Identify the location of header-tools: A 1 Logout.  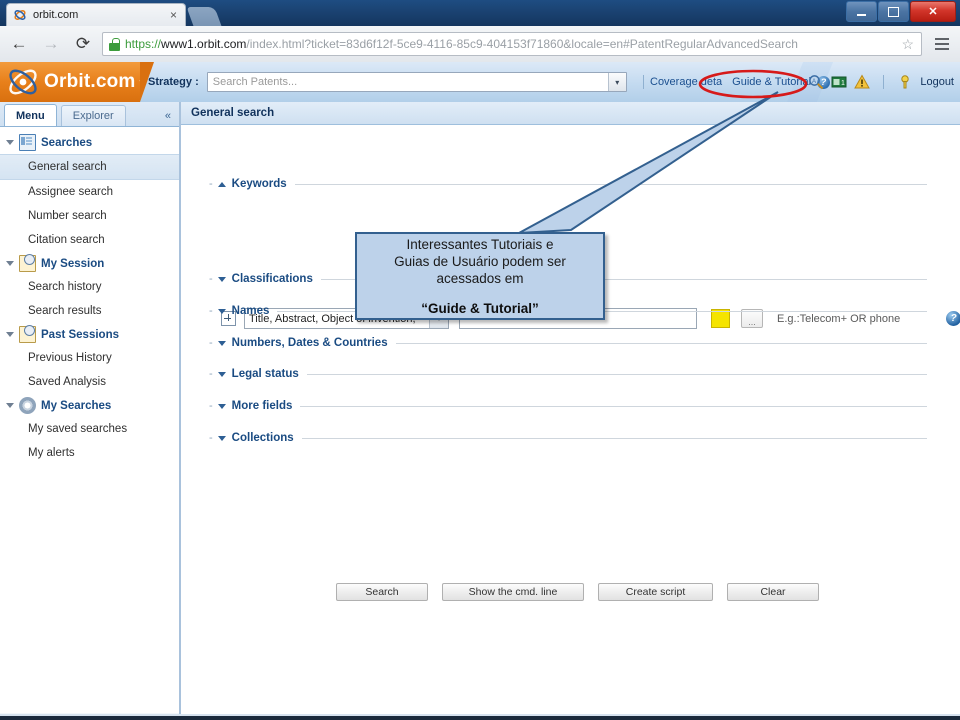
(881, 82).